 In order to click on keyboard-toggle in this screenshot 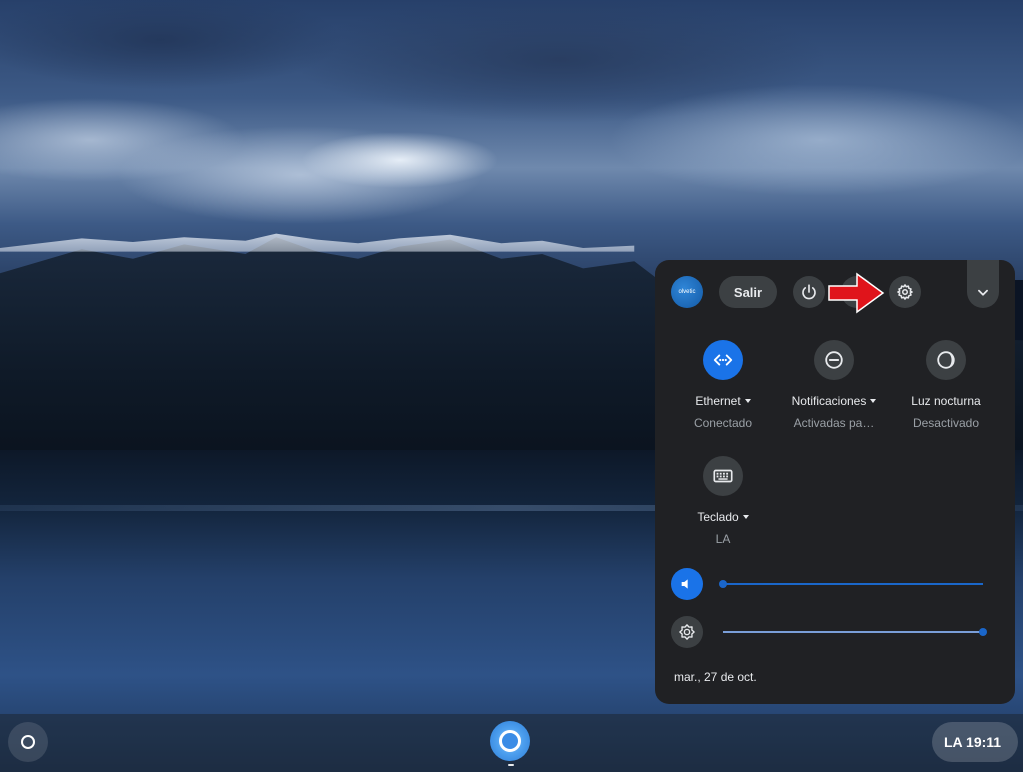, I will do `click(723, 476)`.